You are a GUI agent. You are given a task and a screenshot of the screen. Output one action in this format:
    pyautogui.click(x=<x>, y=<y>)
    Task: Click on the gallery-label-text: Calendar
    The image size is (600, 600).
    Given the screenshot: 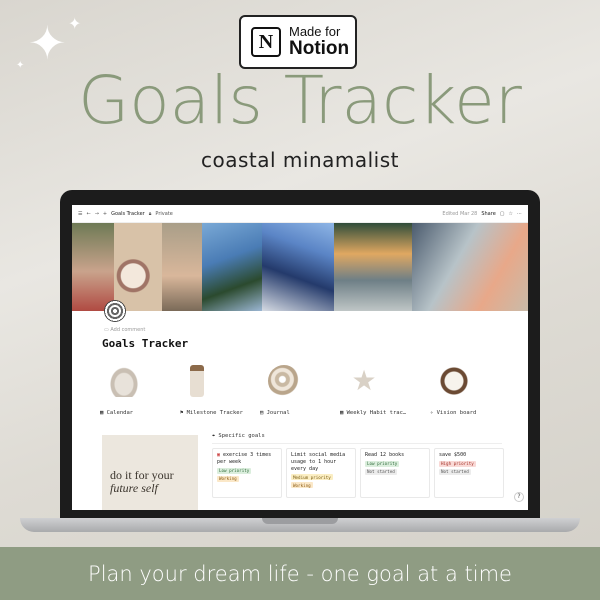 What is the action you would take?
    pyautogui.click(x=120, y=413)
    